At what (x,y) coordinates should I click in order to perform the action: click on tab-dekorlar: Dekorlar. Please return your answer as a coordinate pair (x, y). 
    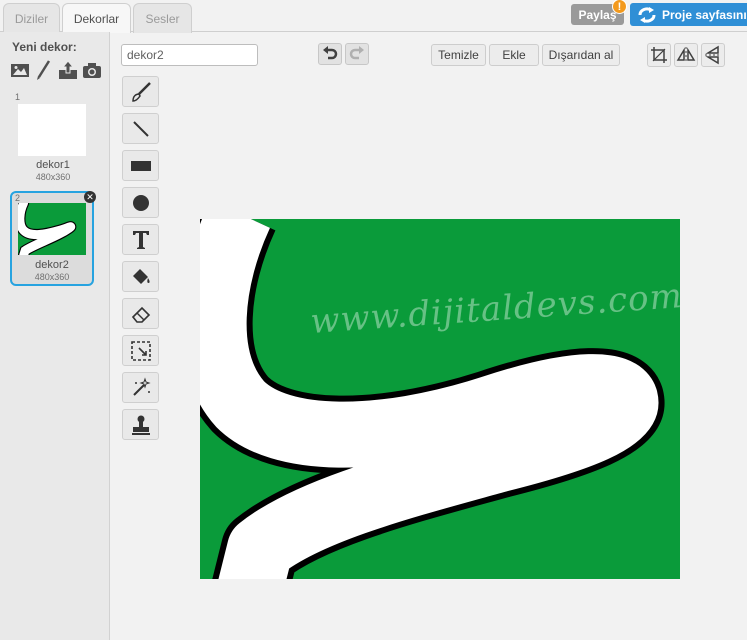
    Looking at the image, I should click on (96, 18).